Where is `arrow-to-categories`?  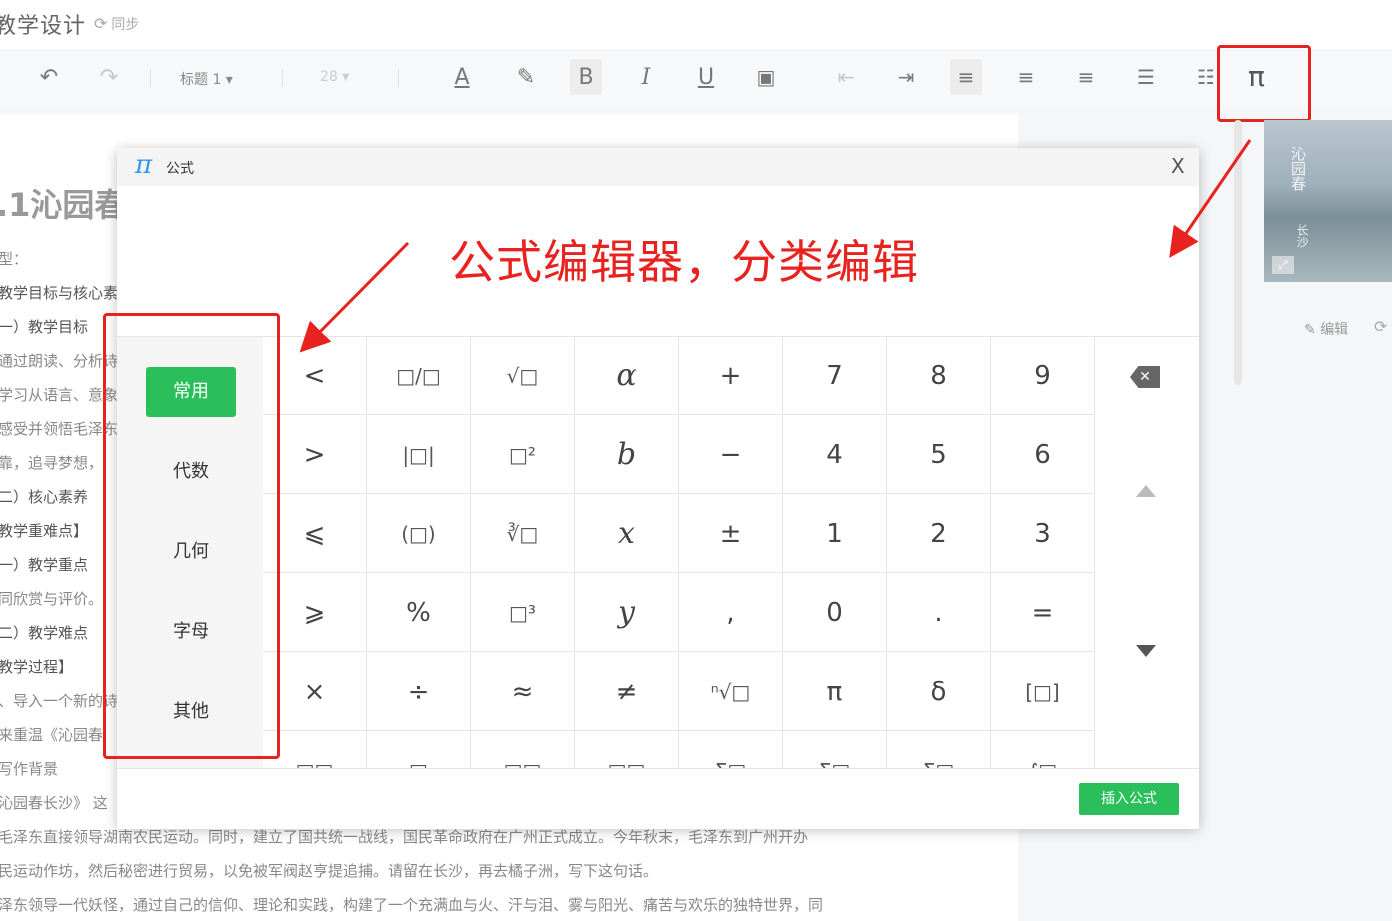
arrow-to-categories is located at coordinates (354, 297).